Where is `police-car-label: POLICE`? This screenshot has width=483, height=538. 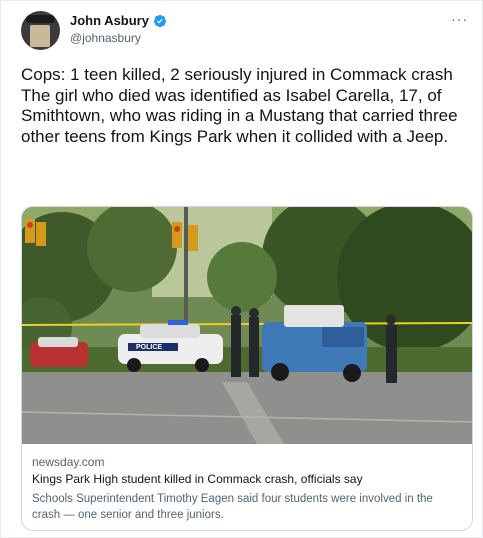
police-car-label: POLICE is located at coordinates (149, 347).